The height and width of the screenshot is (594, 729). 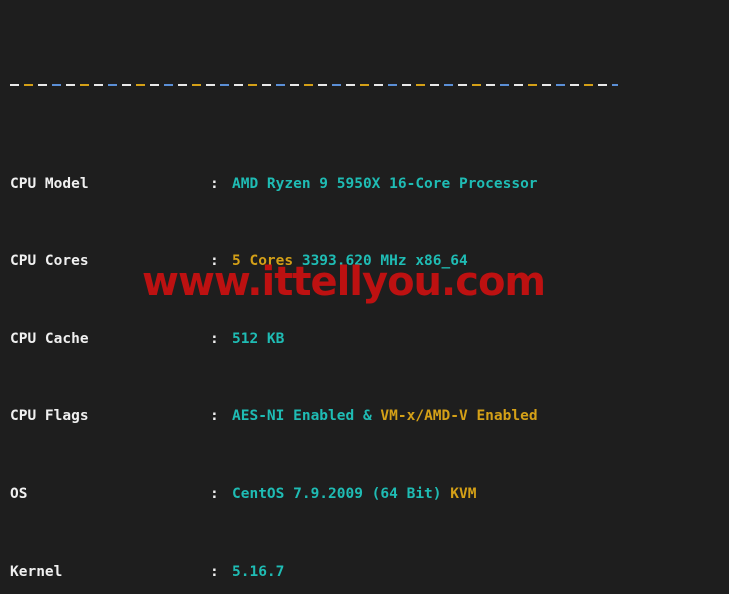 What do you see at coordinates (314, 84) in the screenshot?
I see `dashed-rule` at bounding box center [314, 84].